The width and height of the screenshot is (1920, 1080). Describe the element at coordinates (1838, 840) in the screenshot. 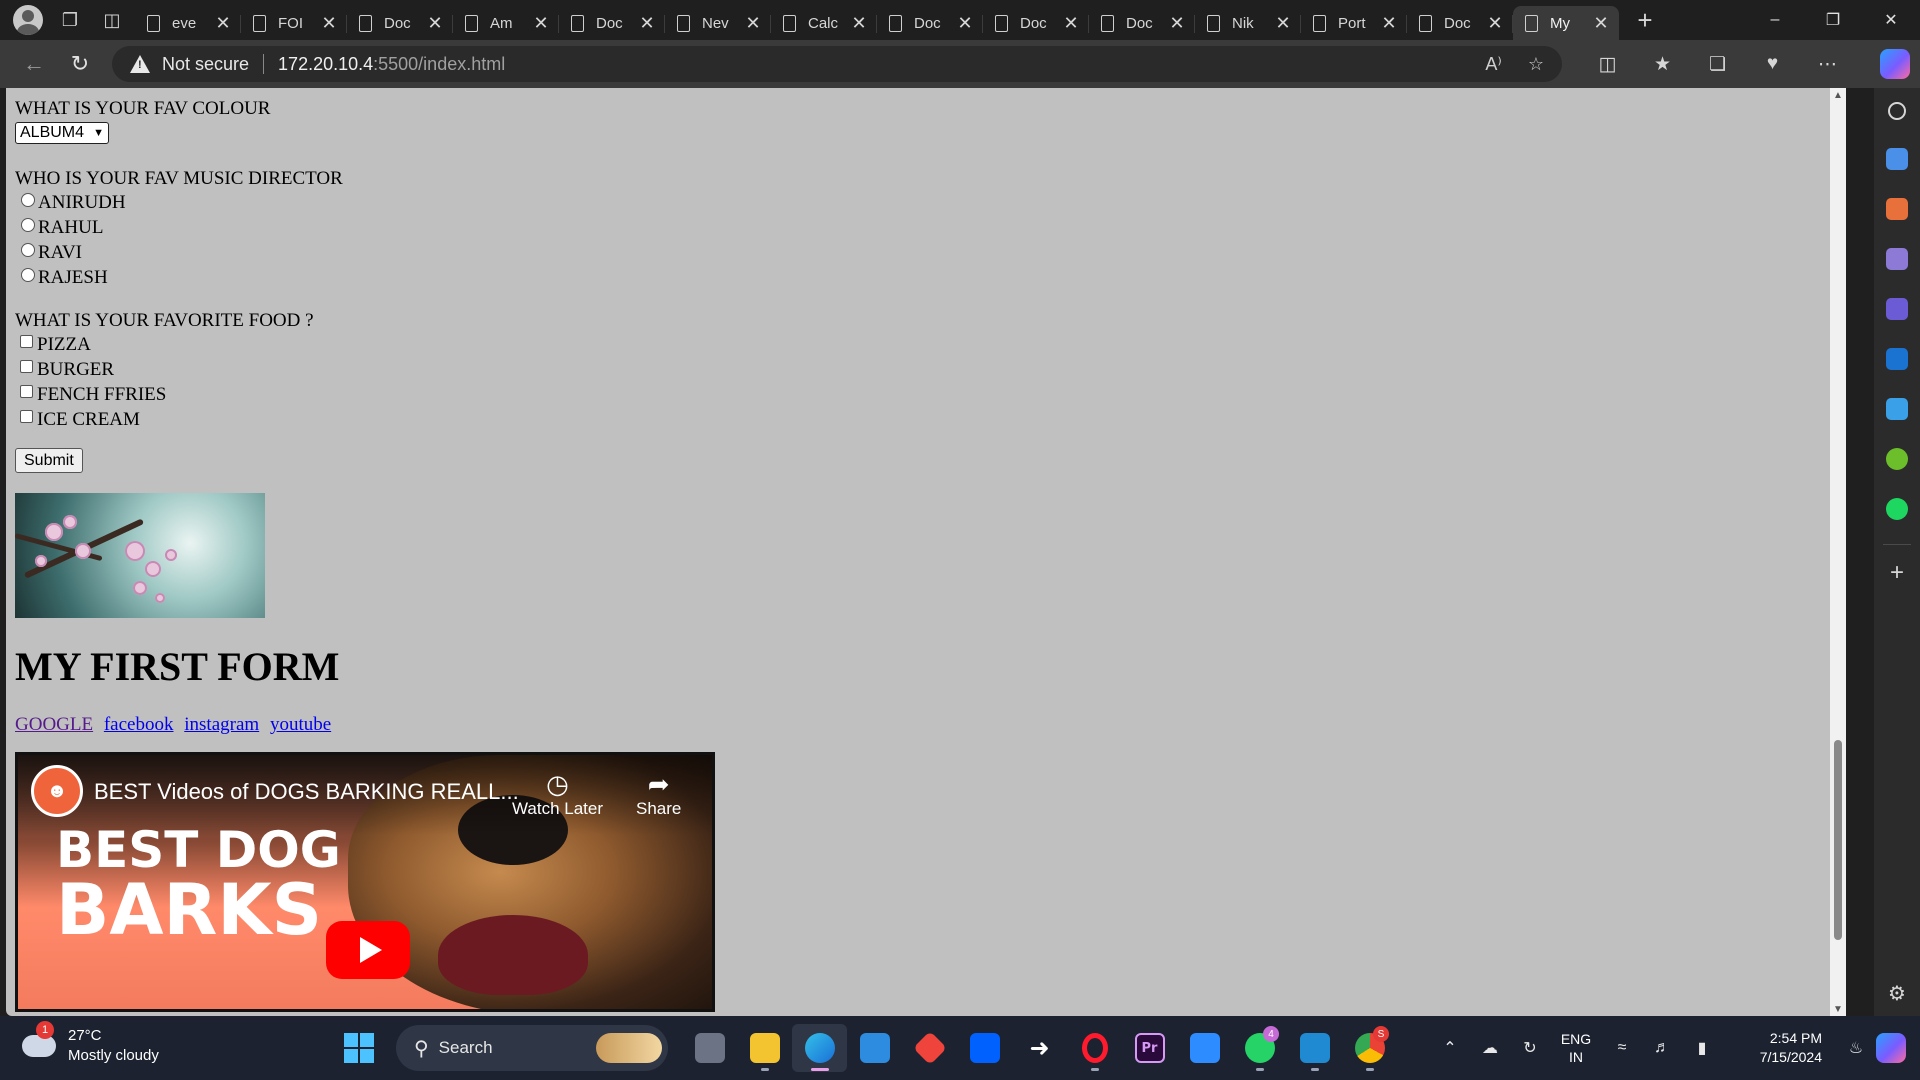

I see `scrollbar-thumb` at that location.